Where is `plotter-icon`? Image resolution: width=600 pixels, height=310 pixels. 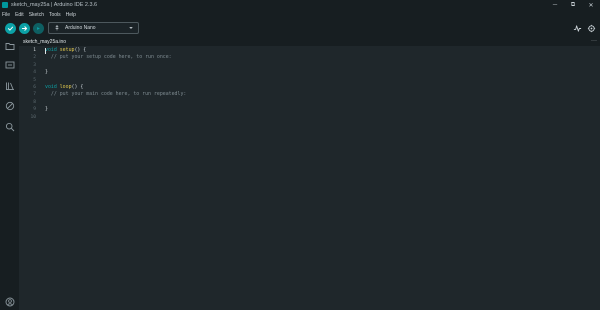 plotter-icon is located at coordinates (577, 28).